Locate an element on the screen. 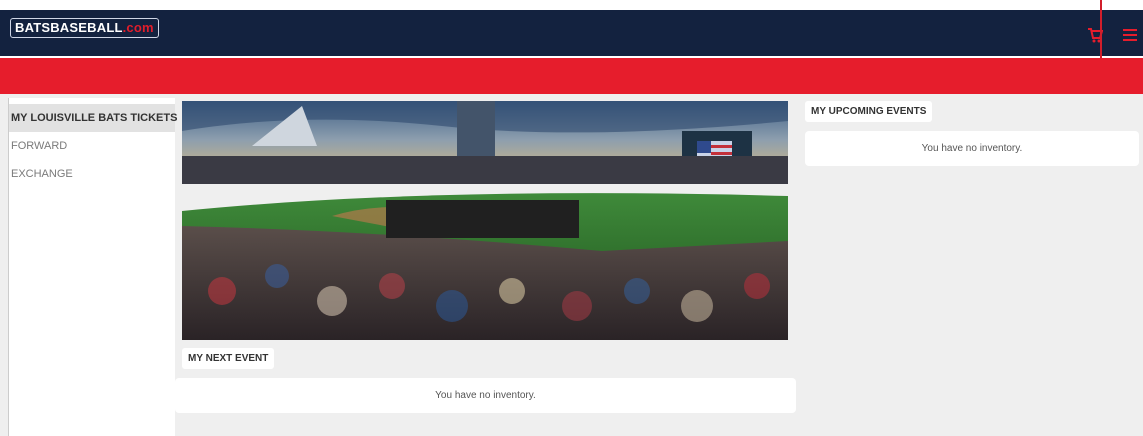  sidebar-item-my-tickets: MY LOUISVILLE BATS TICKETS is located at coordinates (93, 118).